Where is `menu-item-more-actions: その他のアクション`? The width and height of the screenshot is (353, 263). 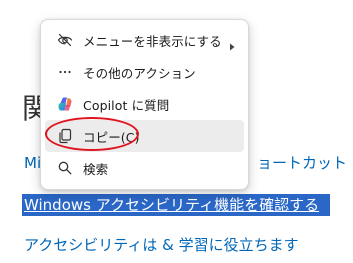 menu-item-more-actions: その他のアクション is located at coordinates (144, 72).